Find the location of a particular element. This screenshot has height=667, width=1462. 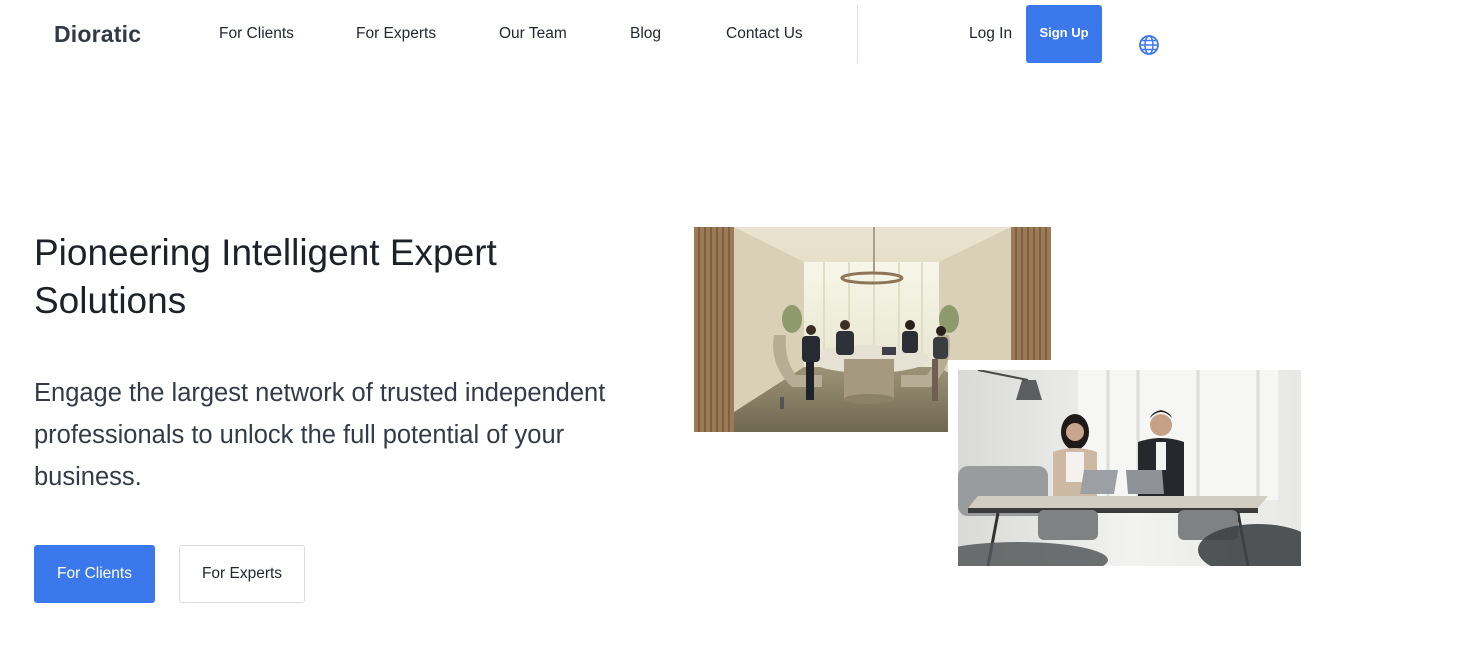

for-experts-button: For Experts is located at coordinates (242, 574).